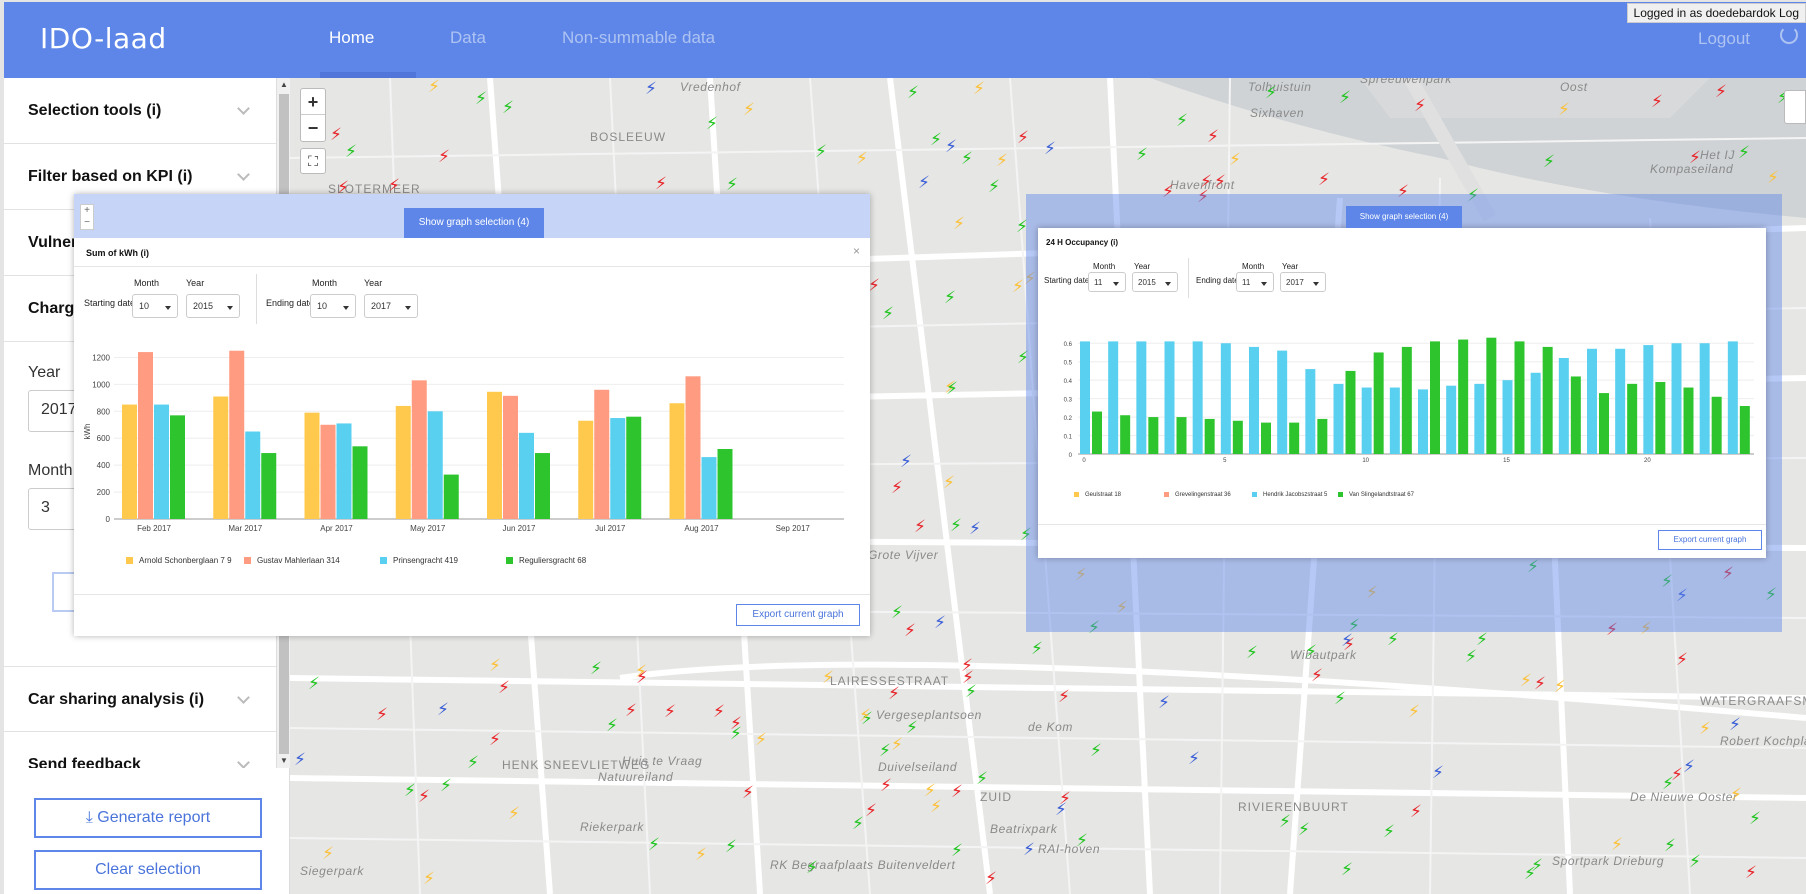 This screenshot has width=1806, height=894. I want to click on layers-icon, so click(1795, 107).